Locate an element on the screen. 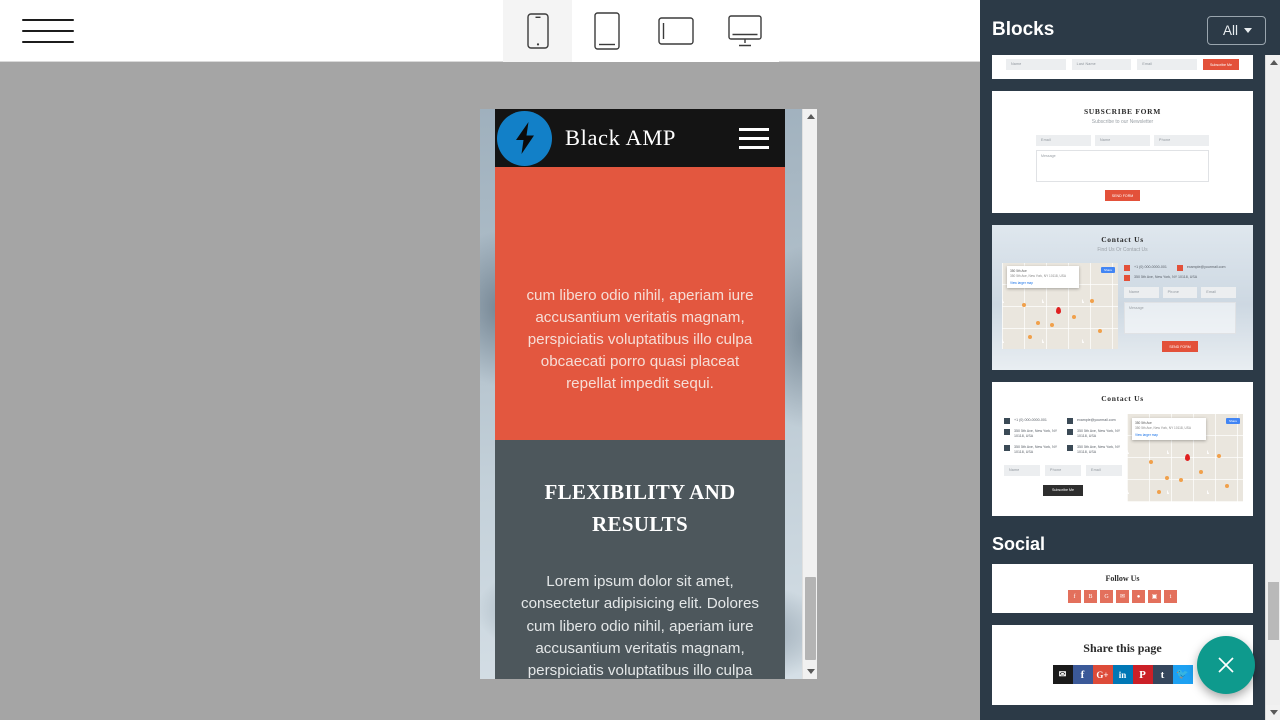 The image size is (1280, 720). twitter-icon: t is located at coordinates (1170, 596).